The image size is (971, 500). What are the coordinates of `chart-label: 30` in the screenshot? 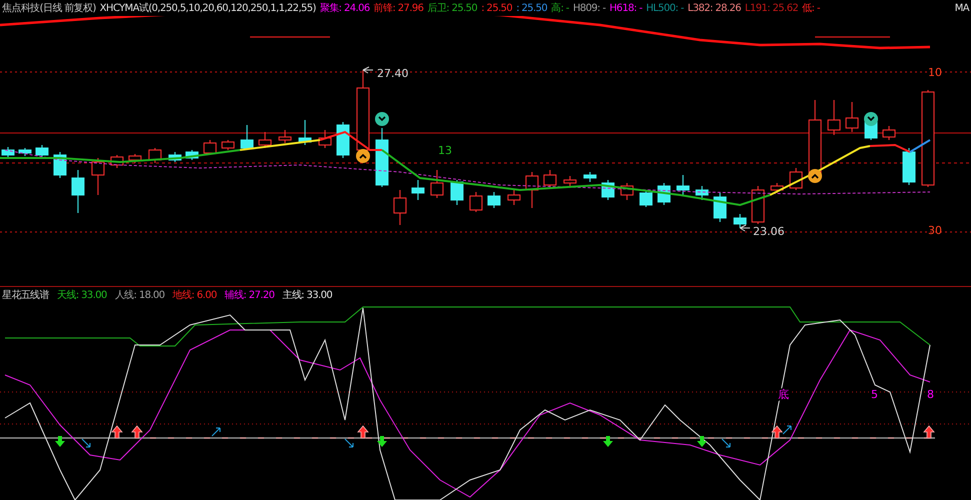 It's located at (935, 230).